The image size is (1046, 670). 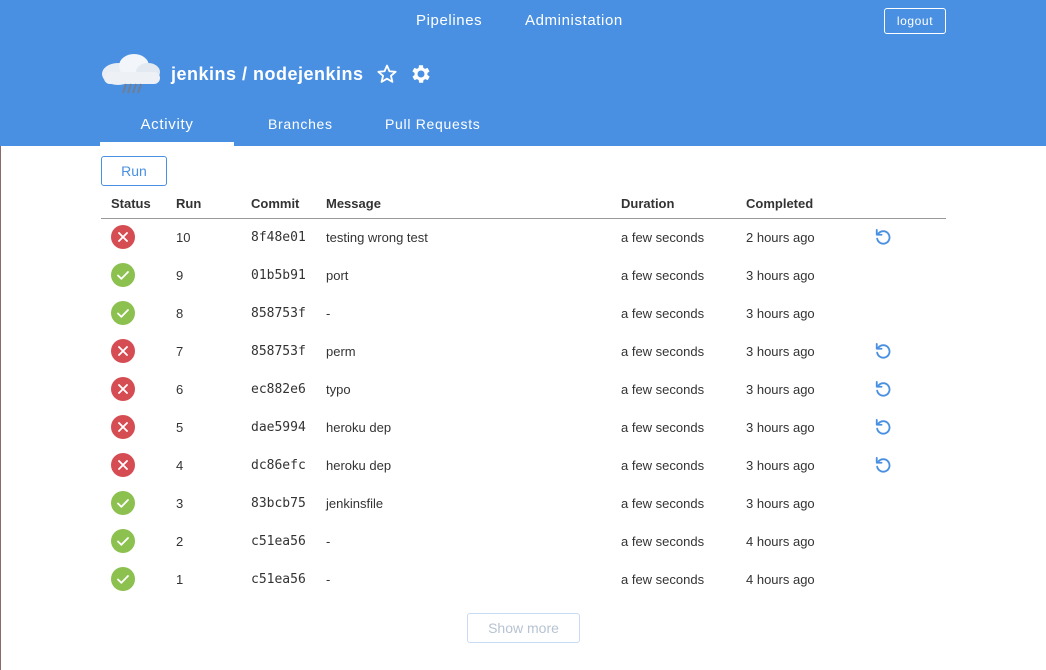 I want to click on run-number: 5, so click(x=180, y=427).